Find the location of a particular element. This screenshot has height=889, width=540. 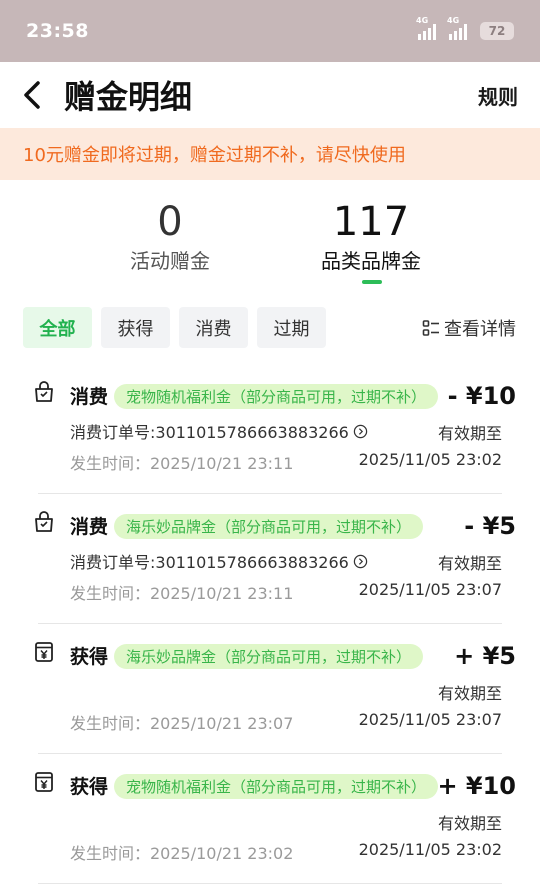

back-icon is located at coordinates (36, 95).